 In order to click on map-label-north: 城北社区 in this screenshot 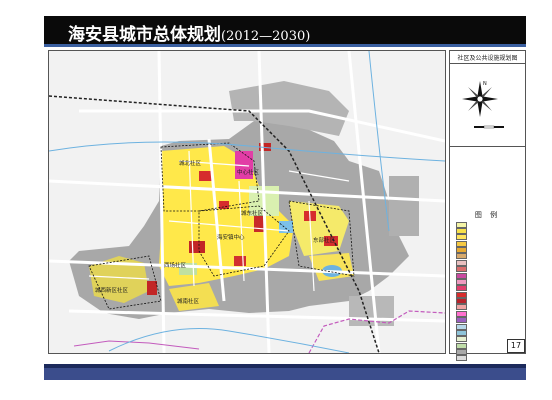, I will do `click(190, 164)`.